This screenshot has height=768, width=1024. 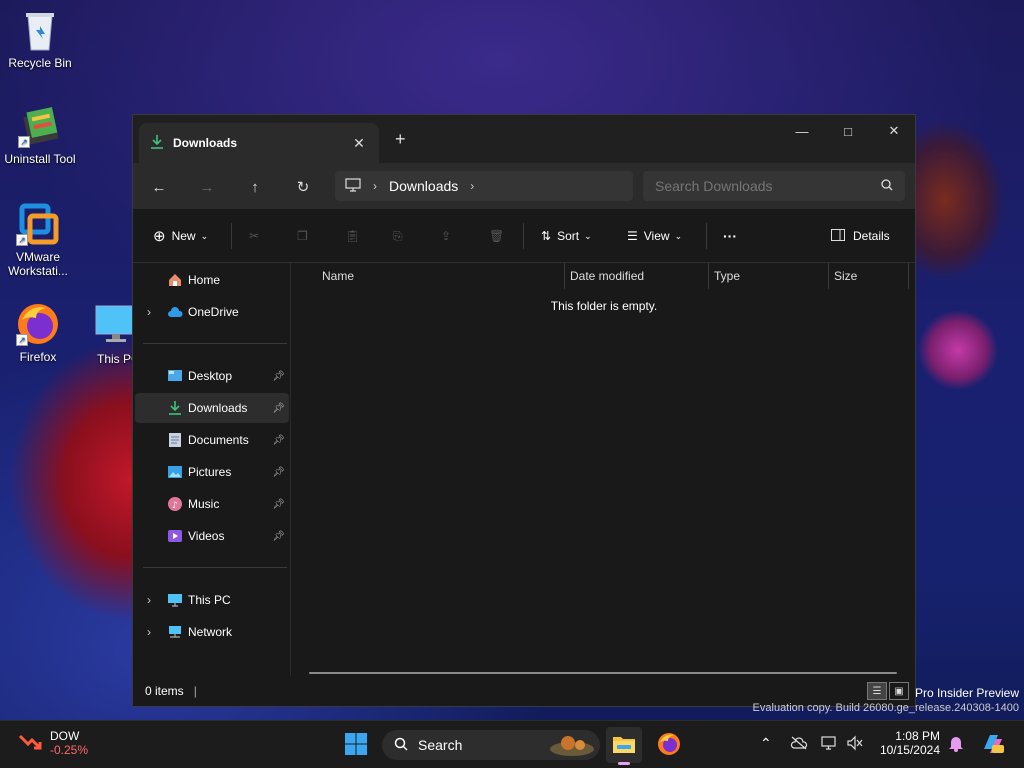 I want to click on address-bar: › Downloads ›, so click(x=484, y=186).